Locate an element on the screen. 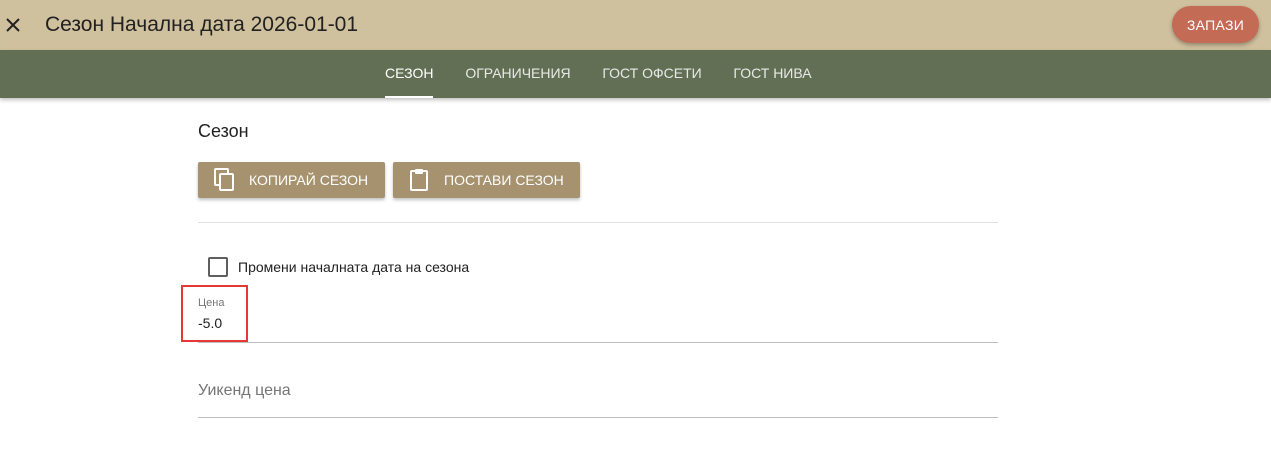  change-start-date-label: Промени началната дата на сезона is located at coordinates (354, 267).